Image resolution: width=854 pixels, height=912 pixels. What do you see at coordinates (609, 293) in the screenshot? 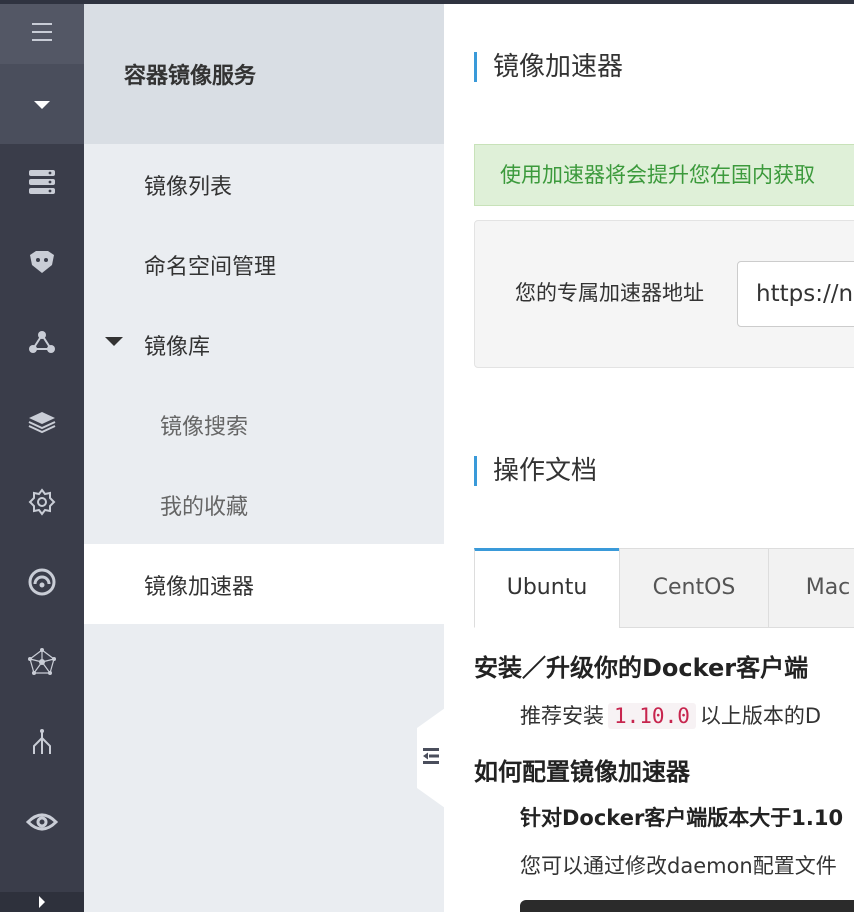
I see `accelerator-address-label: 您的专属加速器地址` at bounding box center [609, 293].